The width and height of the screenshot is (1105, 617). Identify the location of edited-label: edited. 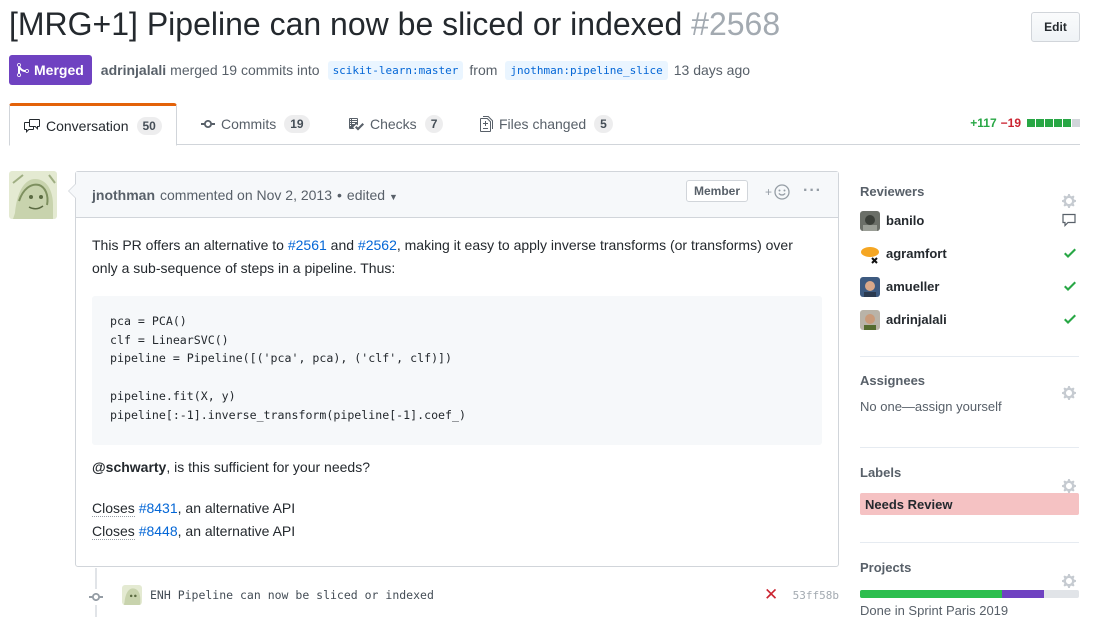
(366, 194).